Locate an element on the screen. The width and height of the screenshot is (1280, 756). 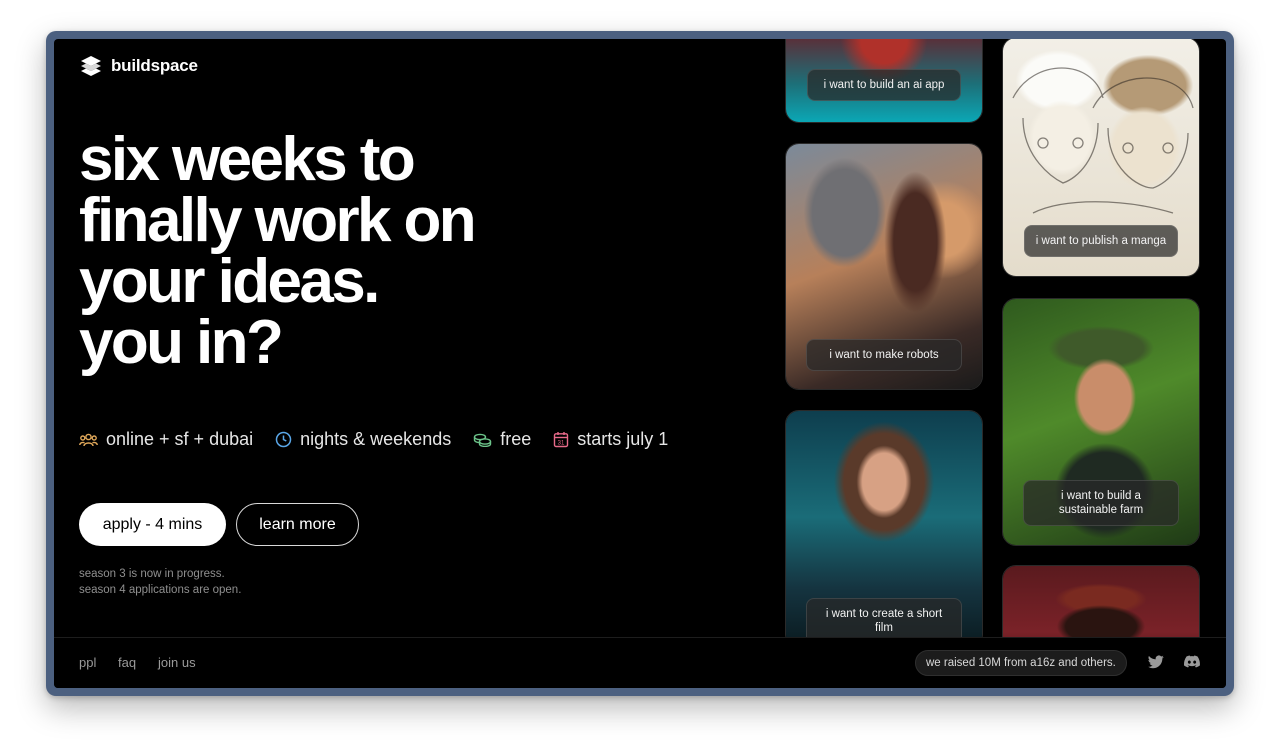
card-sustainable-farm: i want to build a sustainable farm is located at coordinates (1101, 422).